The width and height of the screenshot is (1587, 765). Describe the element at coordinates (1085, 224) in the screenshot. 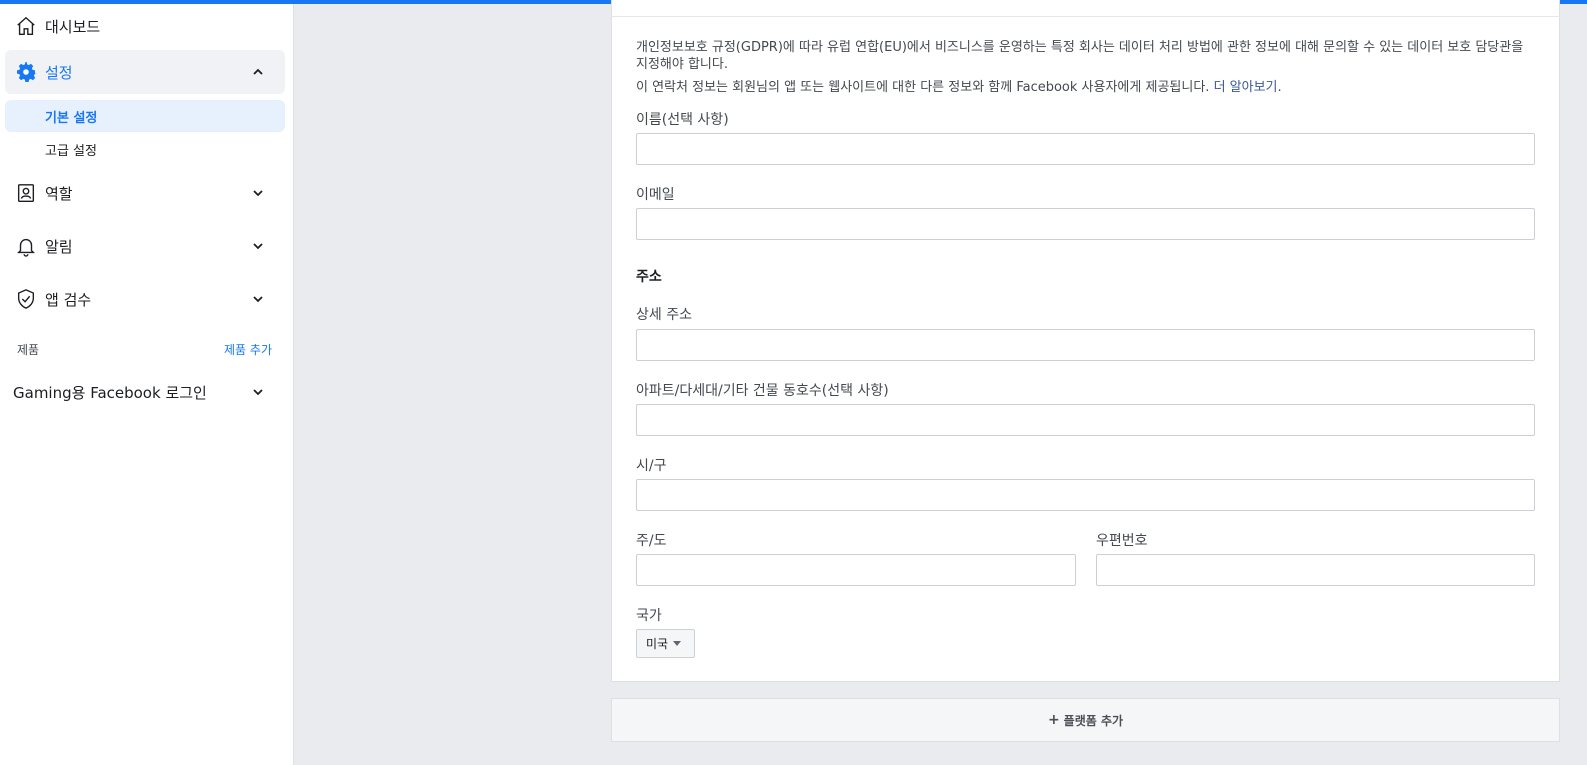

I see `email-input` at that location.